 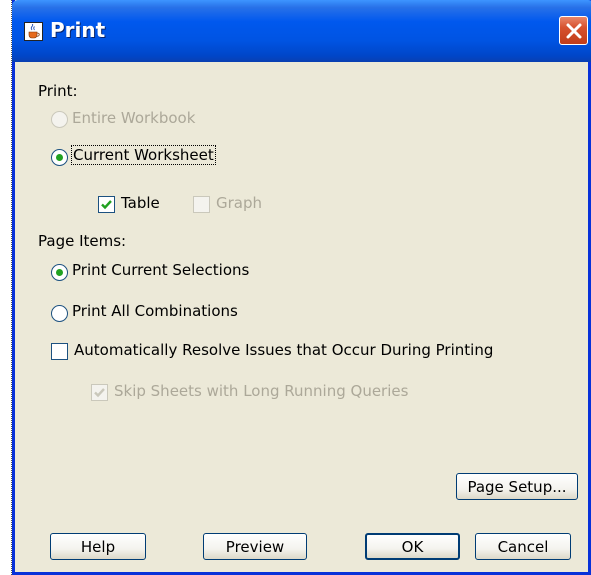 I want to click on checkbox-auto-resolve, so click(x=59, y=351).